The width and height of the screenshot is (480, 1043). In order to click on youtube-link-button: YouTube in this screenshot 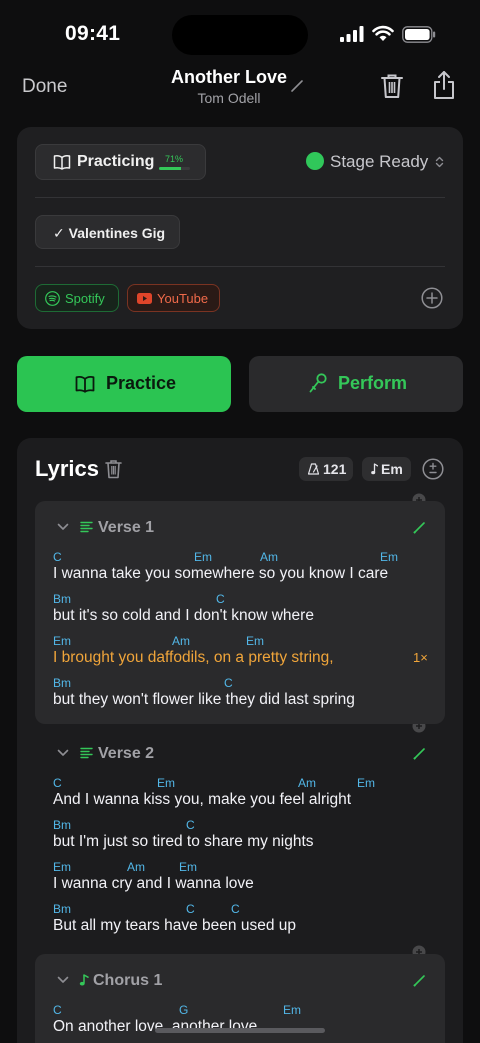, I will do `click(173, 298)`.